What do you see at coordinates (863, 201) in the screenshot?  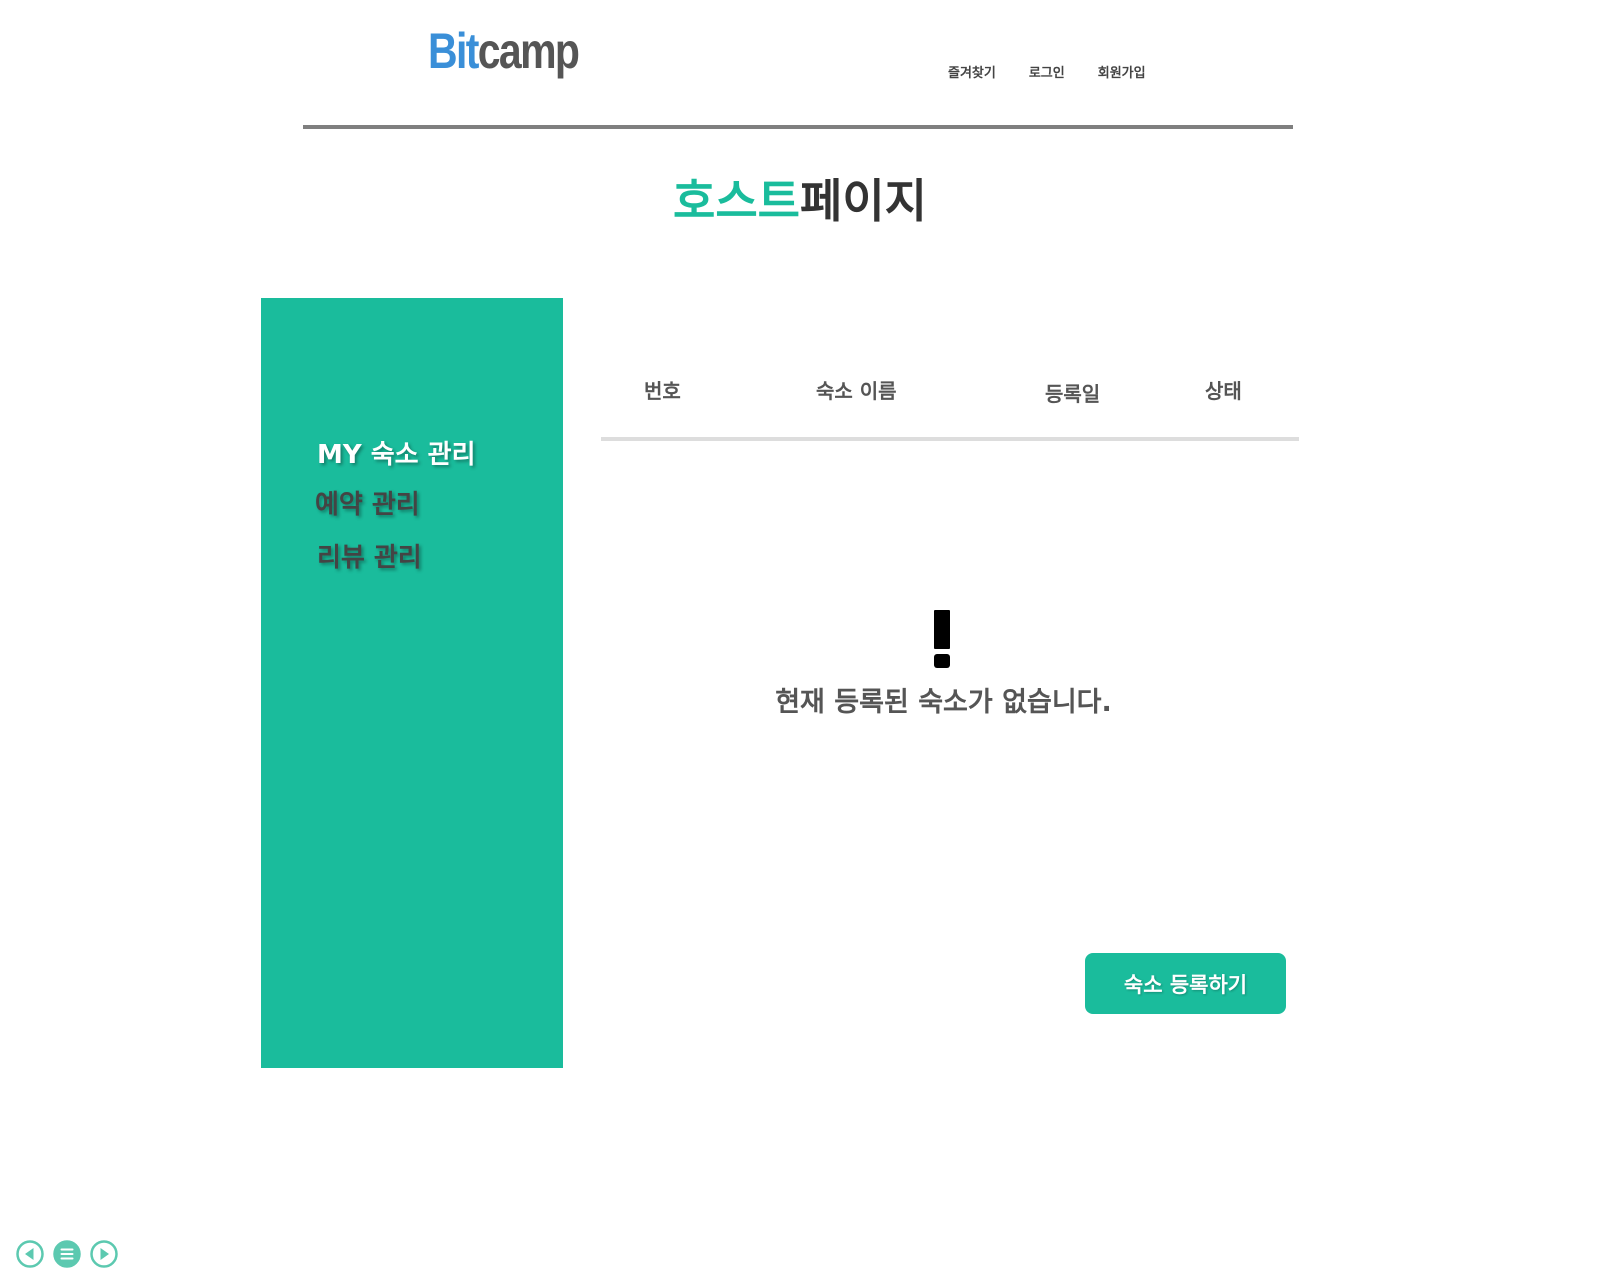 I see `page-title-rest: 페이지` at bounding box center [863, 201].